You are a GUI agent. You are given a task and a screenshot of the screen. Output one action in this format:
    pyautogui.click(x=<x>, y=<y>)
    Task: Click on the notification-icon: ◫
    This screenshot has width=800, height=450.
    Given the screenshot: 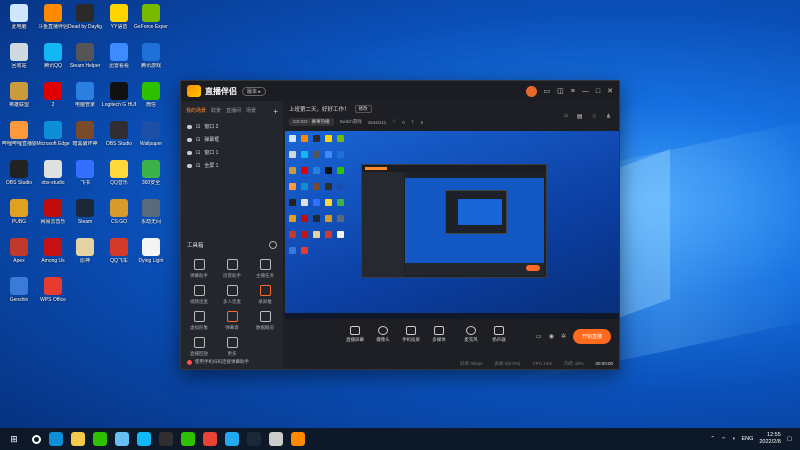 What is the action you would take?
    pyautogui.click(x=560, y=91)
    